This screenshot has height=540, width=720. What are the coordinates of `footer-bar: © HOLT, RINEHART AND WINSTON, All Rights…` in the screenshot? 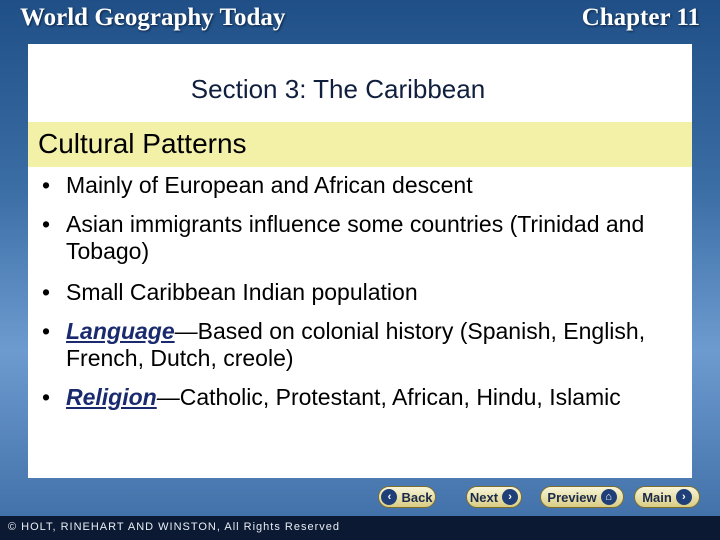 It's located at (360, 528).